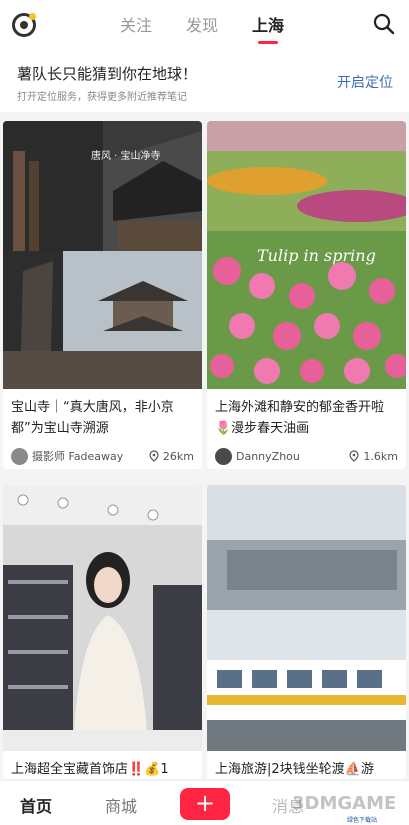  Describe the element at coordinates (36, 805) in the screenshot. I see `nav-home: 首页` at that location.